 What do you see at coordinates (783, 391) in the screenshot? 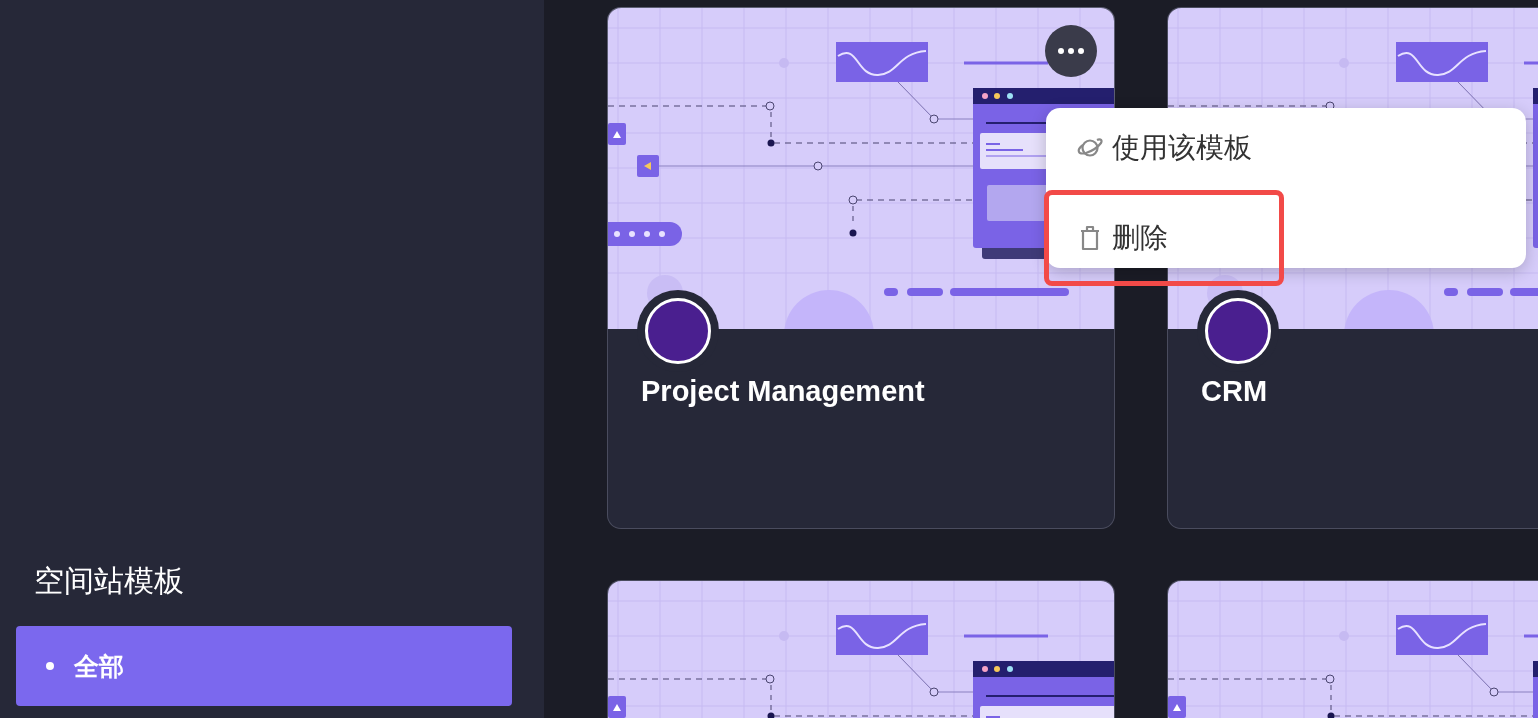
I see `card-title: Project Management` at bounding box center [783, 391].